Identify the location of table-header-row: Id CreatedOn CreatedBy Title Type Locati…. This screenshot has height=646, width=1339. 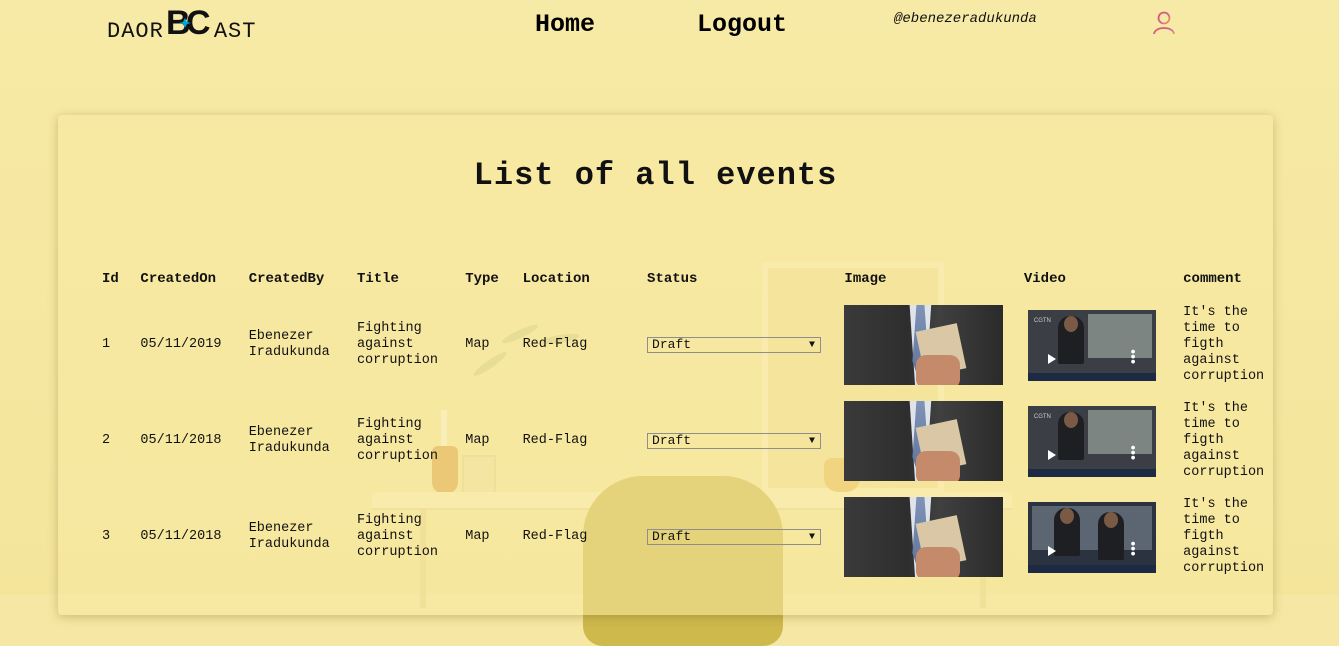
(683, 284).